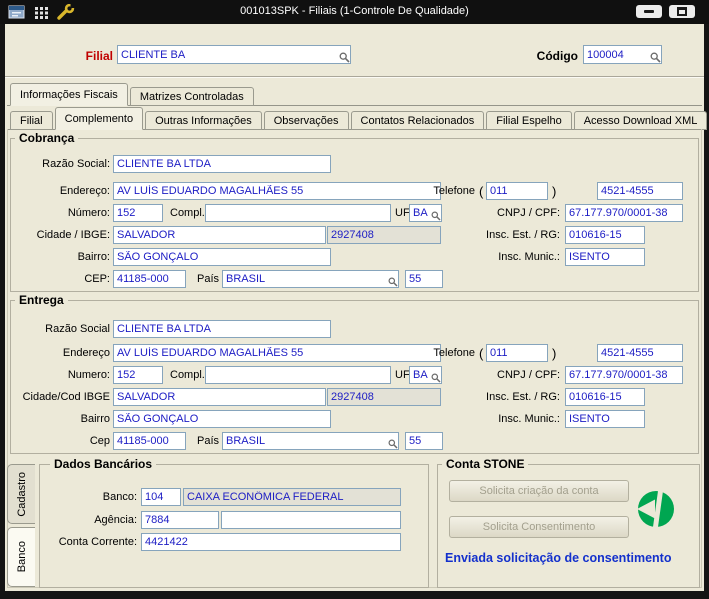 The height and width of the screenshot is (599, 709). What do you see at coordinates (424, 279) in the screenshot?
I see `cob-pais-codigo-input` at bounding box center [424, 279].